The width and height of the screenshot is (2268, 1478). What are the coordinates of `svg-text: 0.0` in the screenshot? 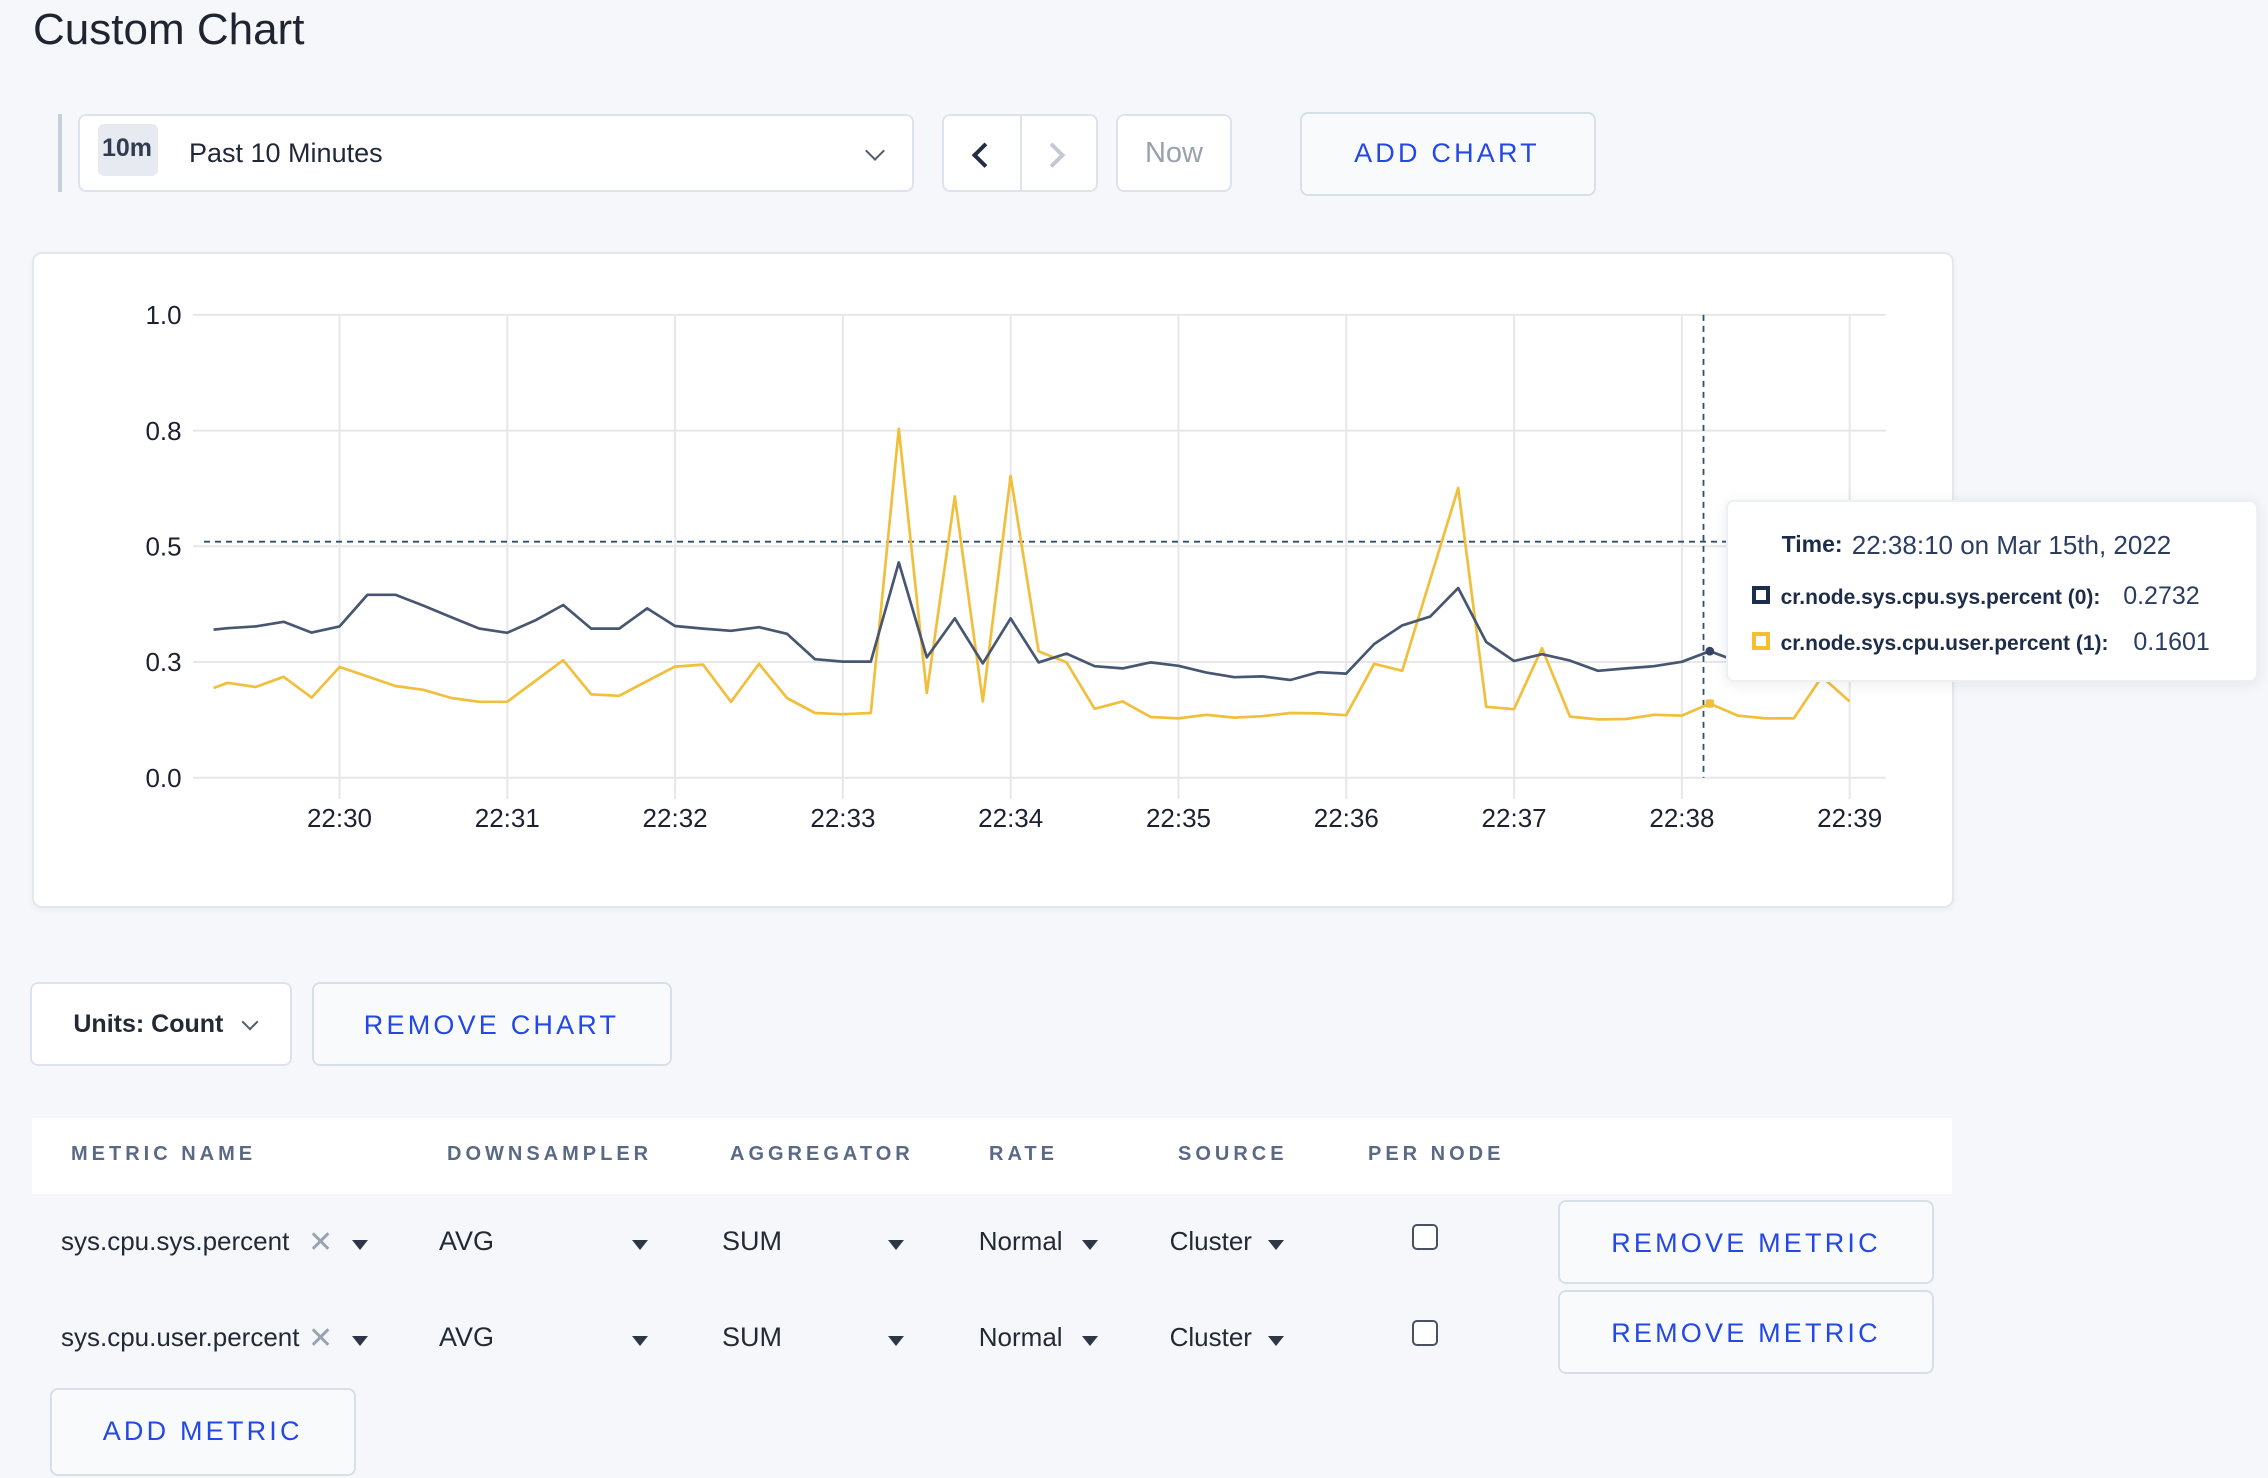 It's located at (163, 778).